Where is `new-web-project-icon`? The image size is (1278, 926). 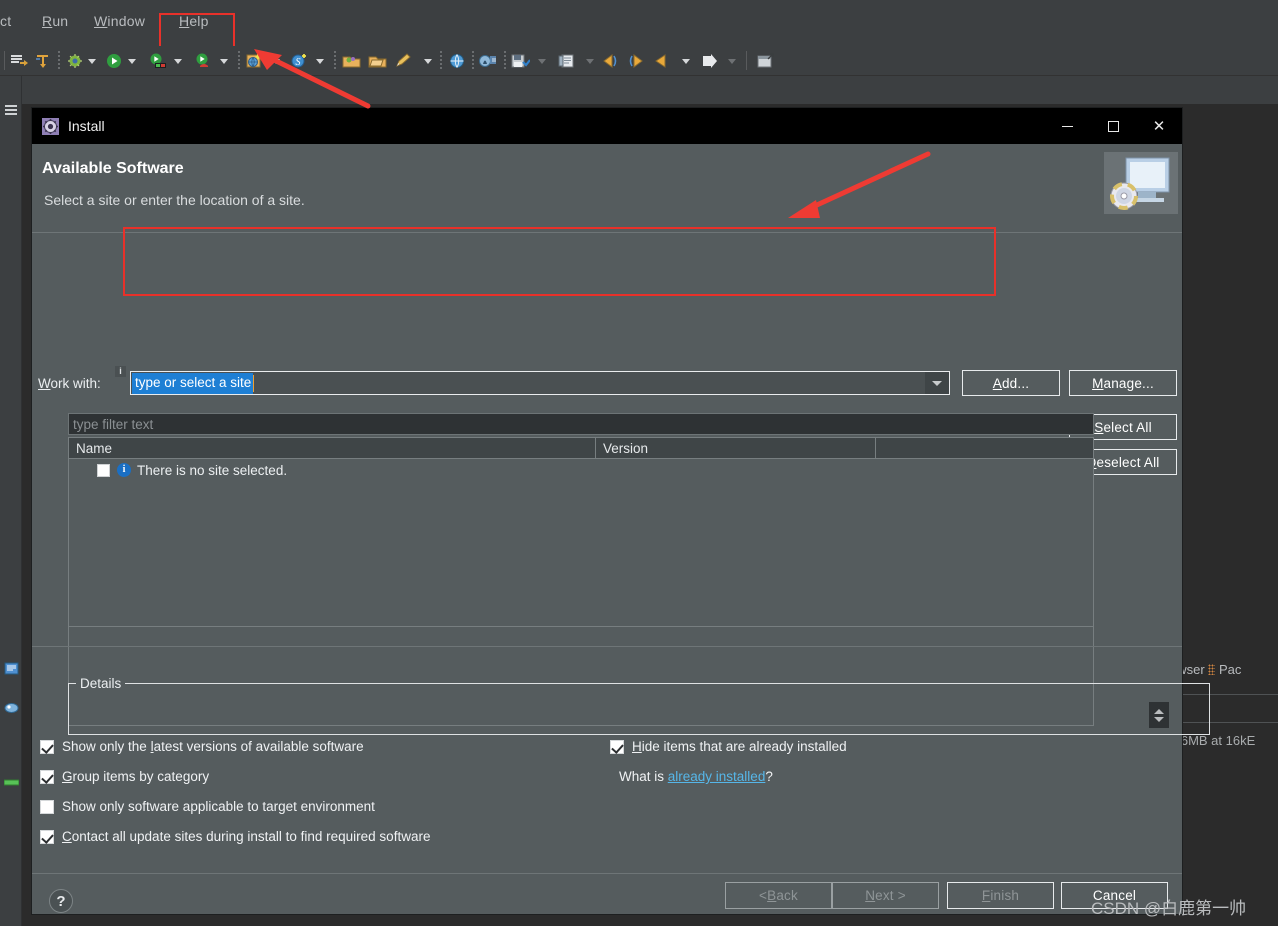
new-web-project-icon is located at coordinates (255, 61).